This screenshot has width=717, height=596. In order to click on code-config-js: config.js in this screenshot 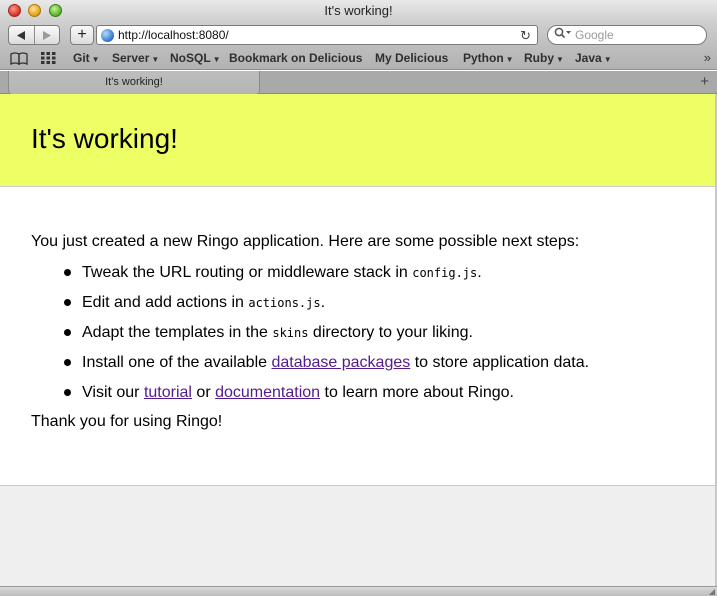, I will do `click(445, 273)`.